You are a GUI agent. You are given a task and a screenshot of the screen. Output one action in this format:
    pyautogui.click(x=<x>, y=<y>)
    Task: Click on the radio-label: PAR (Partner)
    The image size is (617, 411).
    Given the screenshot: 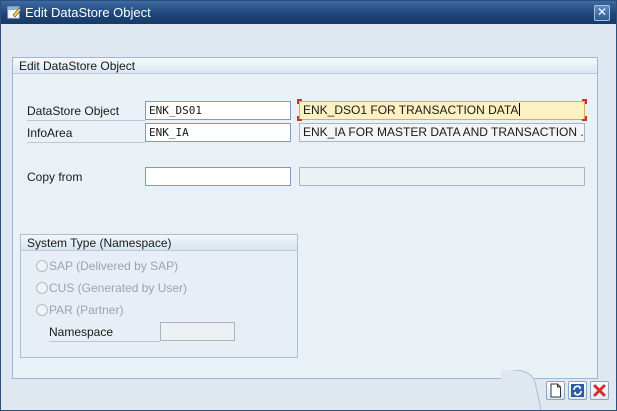 What is the action you would take?
    pyautogui.click(x=86, y=310)
    